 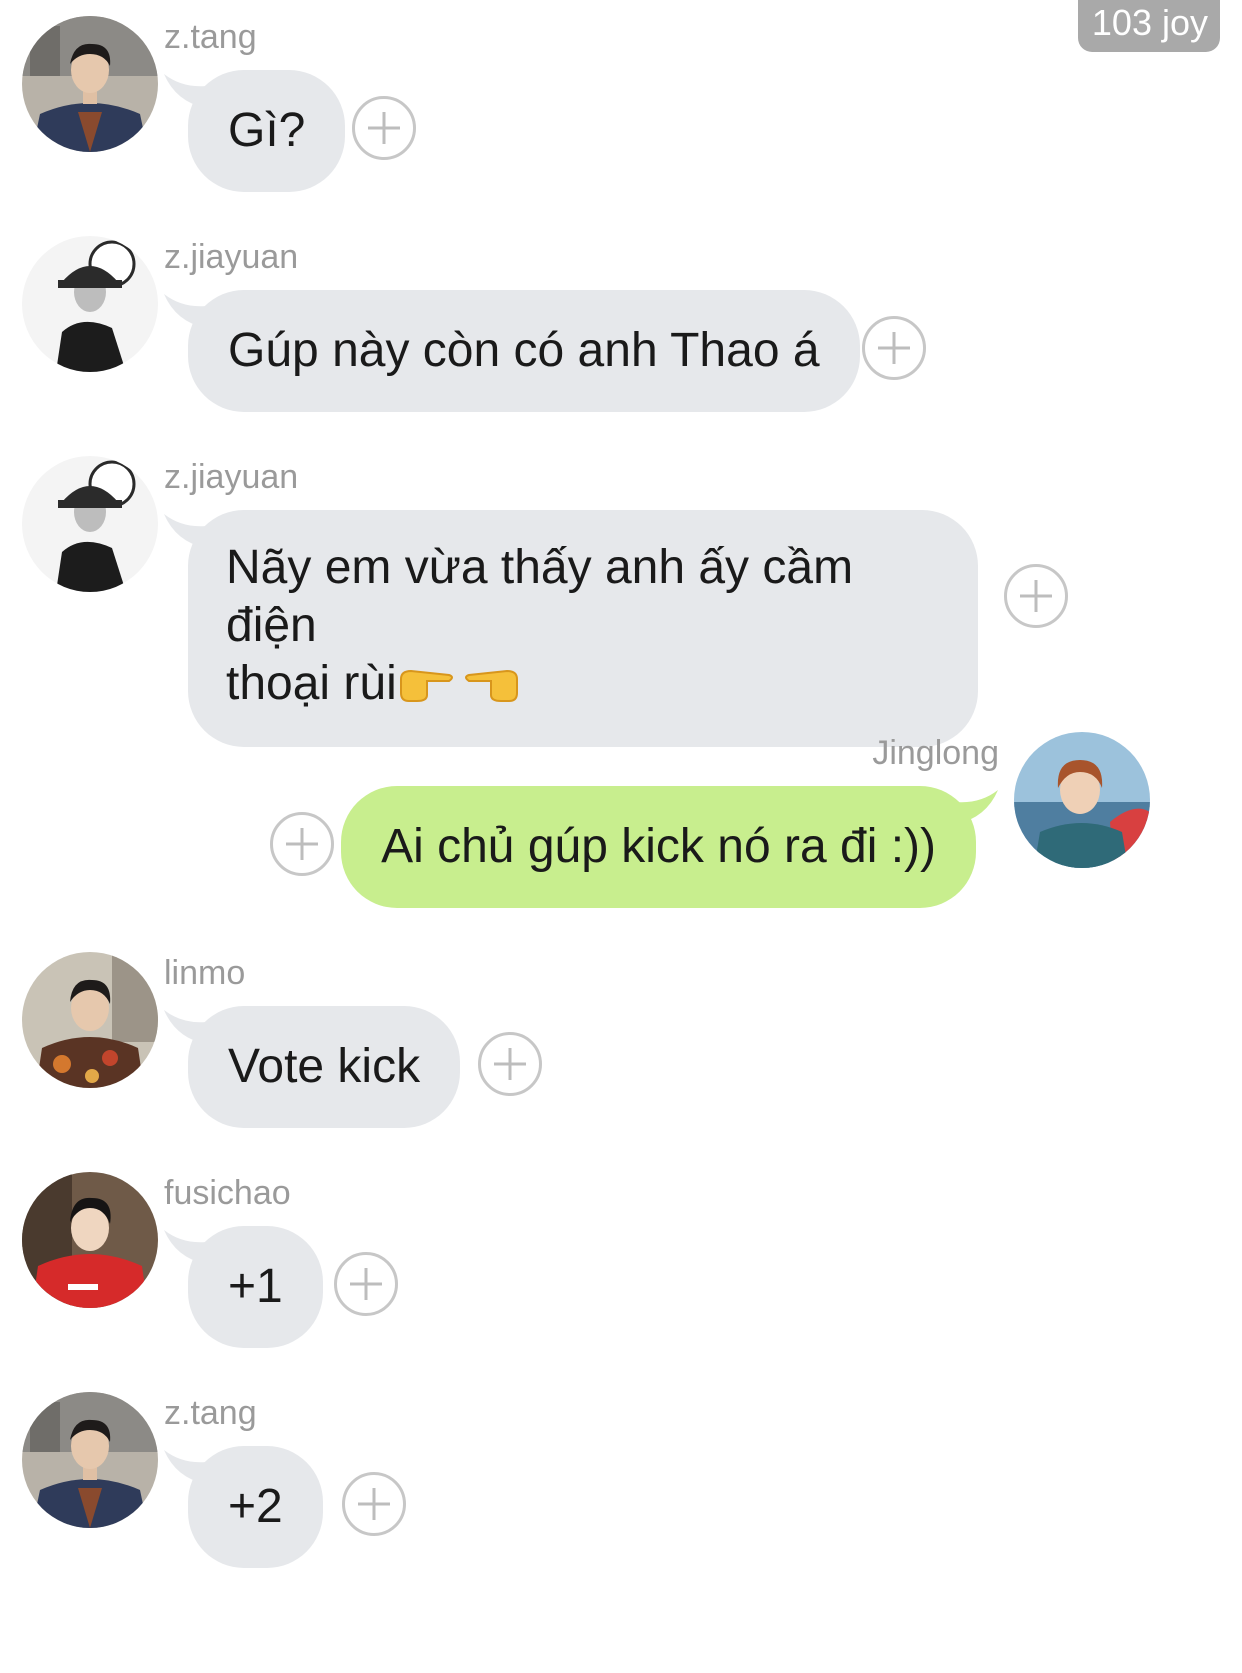 I want to click on message-bubble: Ai chủ gúp kick nó ra đi :)), so click(x=658, y=847).